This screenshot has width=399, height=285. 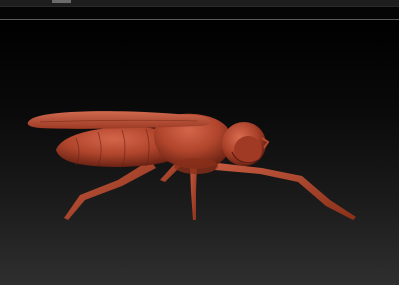 What do you see at coordinates (246, 144) in the screenshot?
I see `fly-head` at bounding box center [246, 144].